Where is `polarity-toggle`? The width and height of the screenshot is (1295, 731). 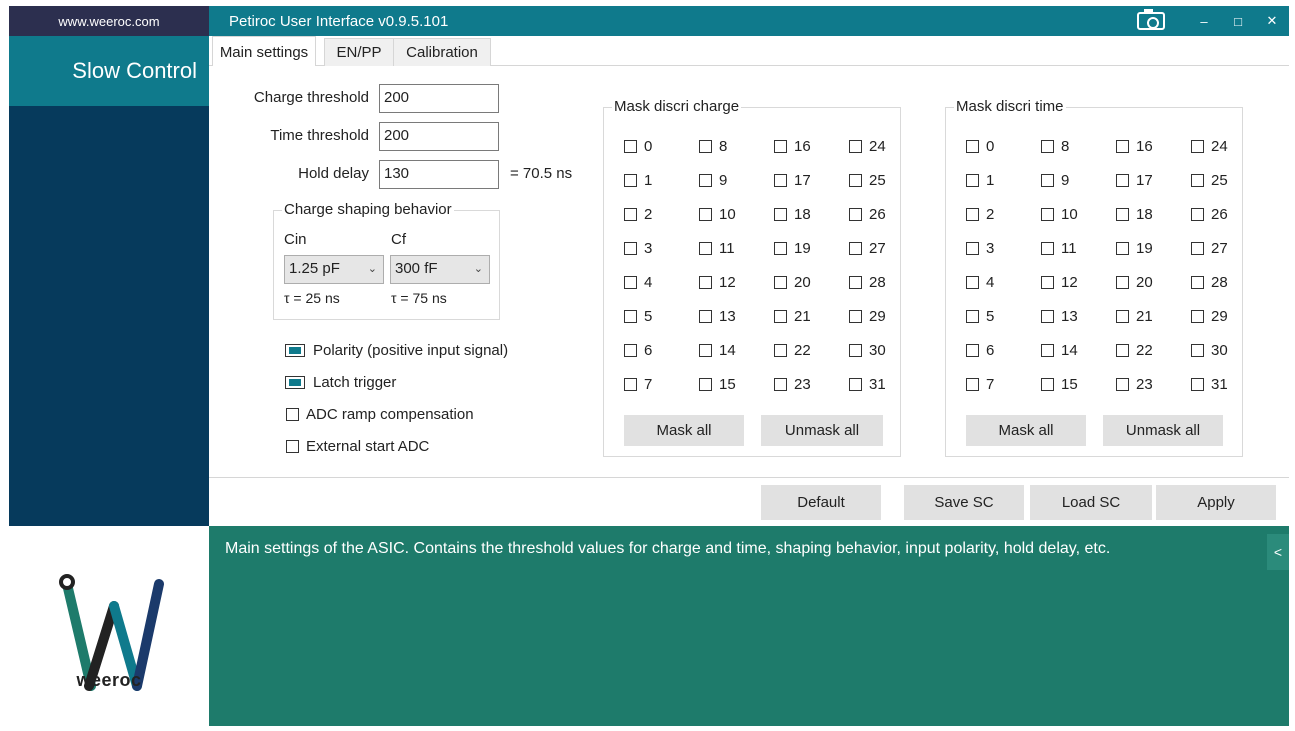 polarity-toggle is located at coordinates (295, 350).